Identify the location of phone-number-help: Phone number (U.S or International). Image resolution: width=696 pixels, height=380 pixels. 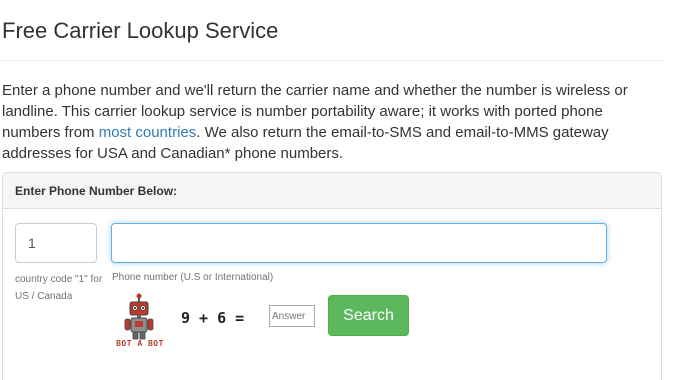
(193, 277).